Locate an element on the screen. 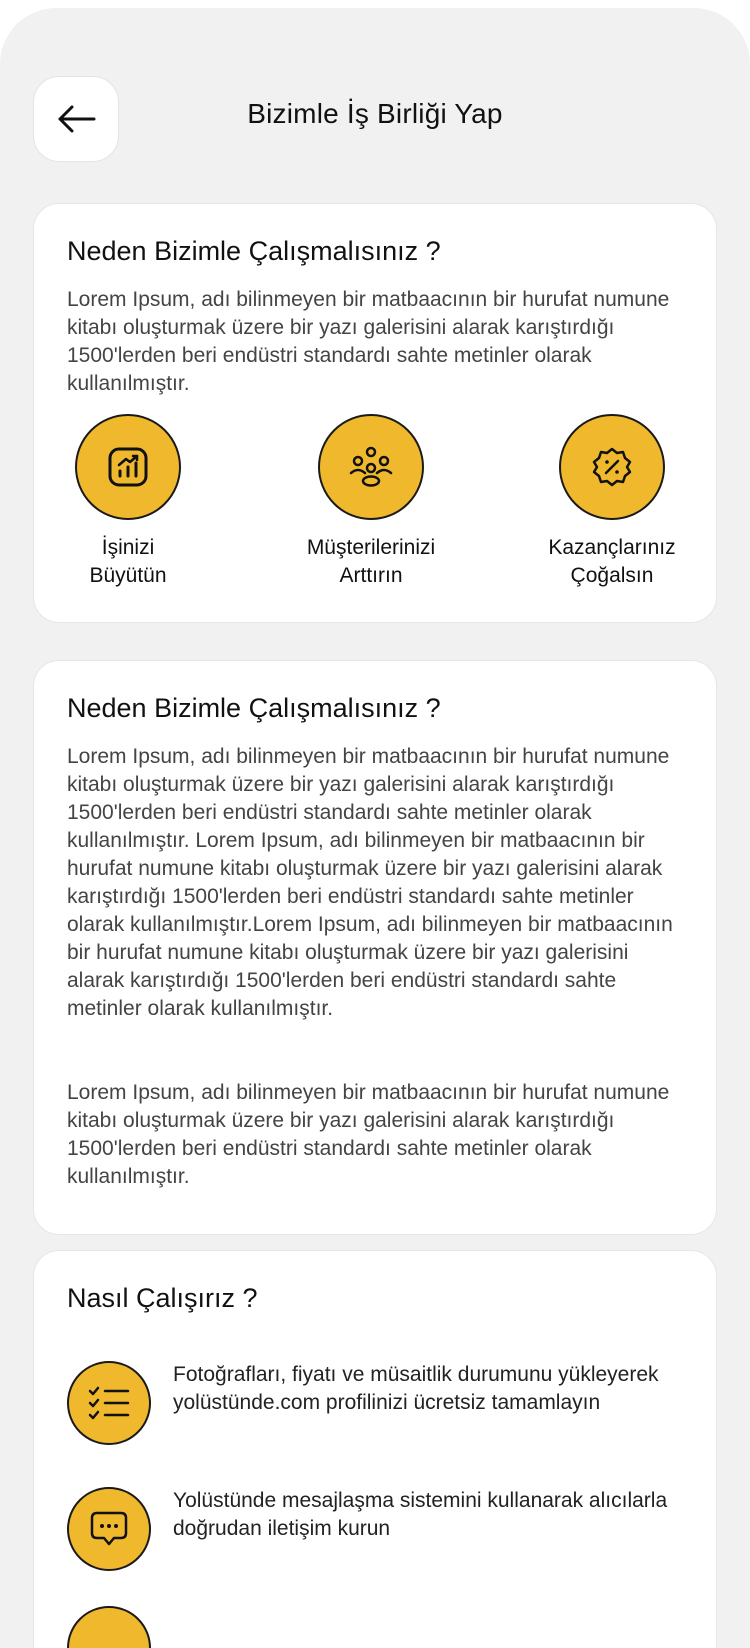 The width and height of the screenshot is (750, 1648). feature-label: İşinizi Büyütün is located at coordinates (128, 562).